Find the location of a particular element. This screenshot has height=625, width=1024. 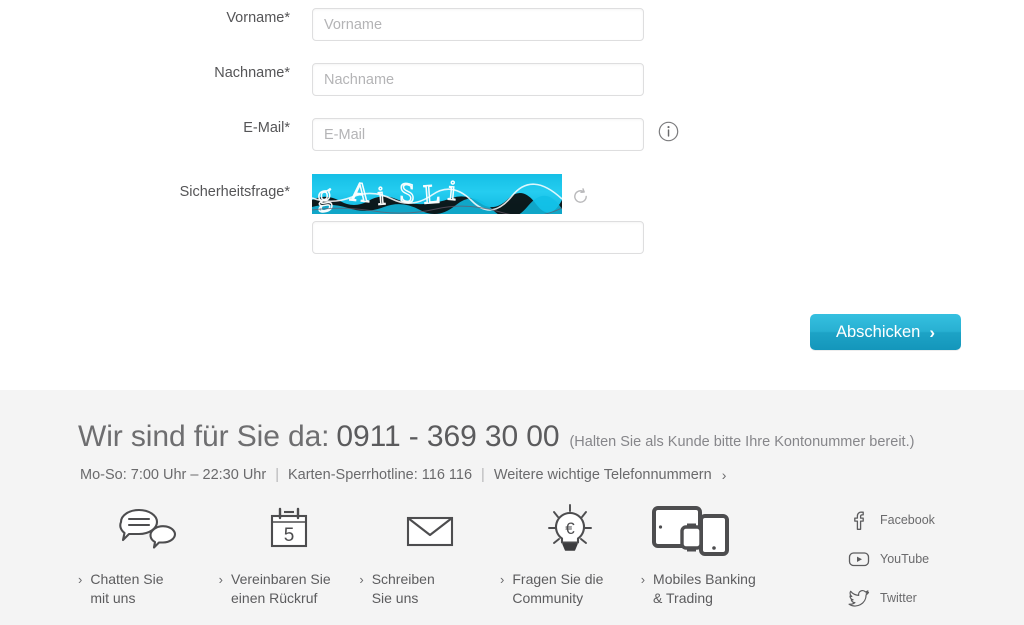

social-label-facebook: Facebook is located at coordinates (907, 520).